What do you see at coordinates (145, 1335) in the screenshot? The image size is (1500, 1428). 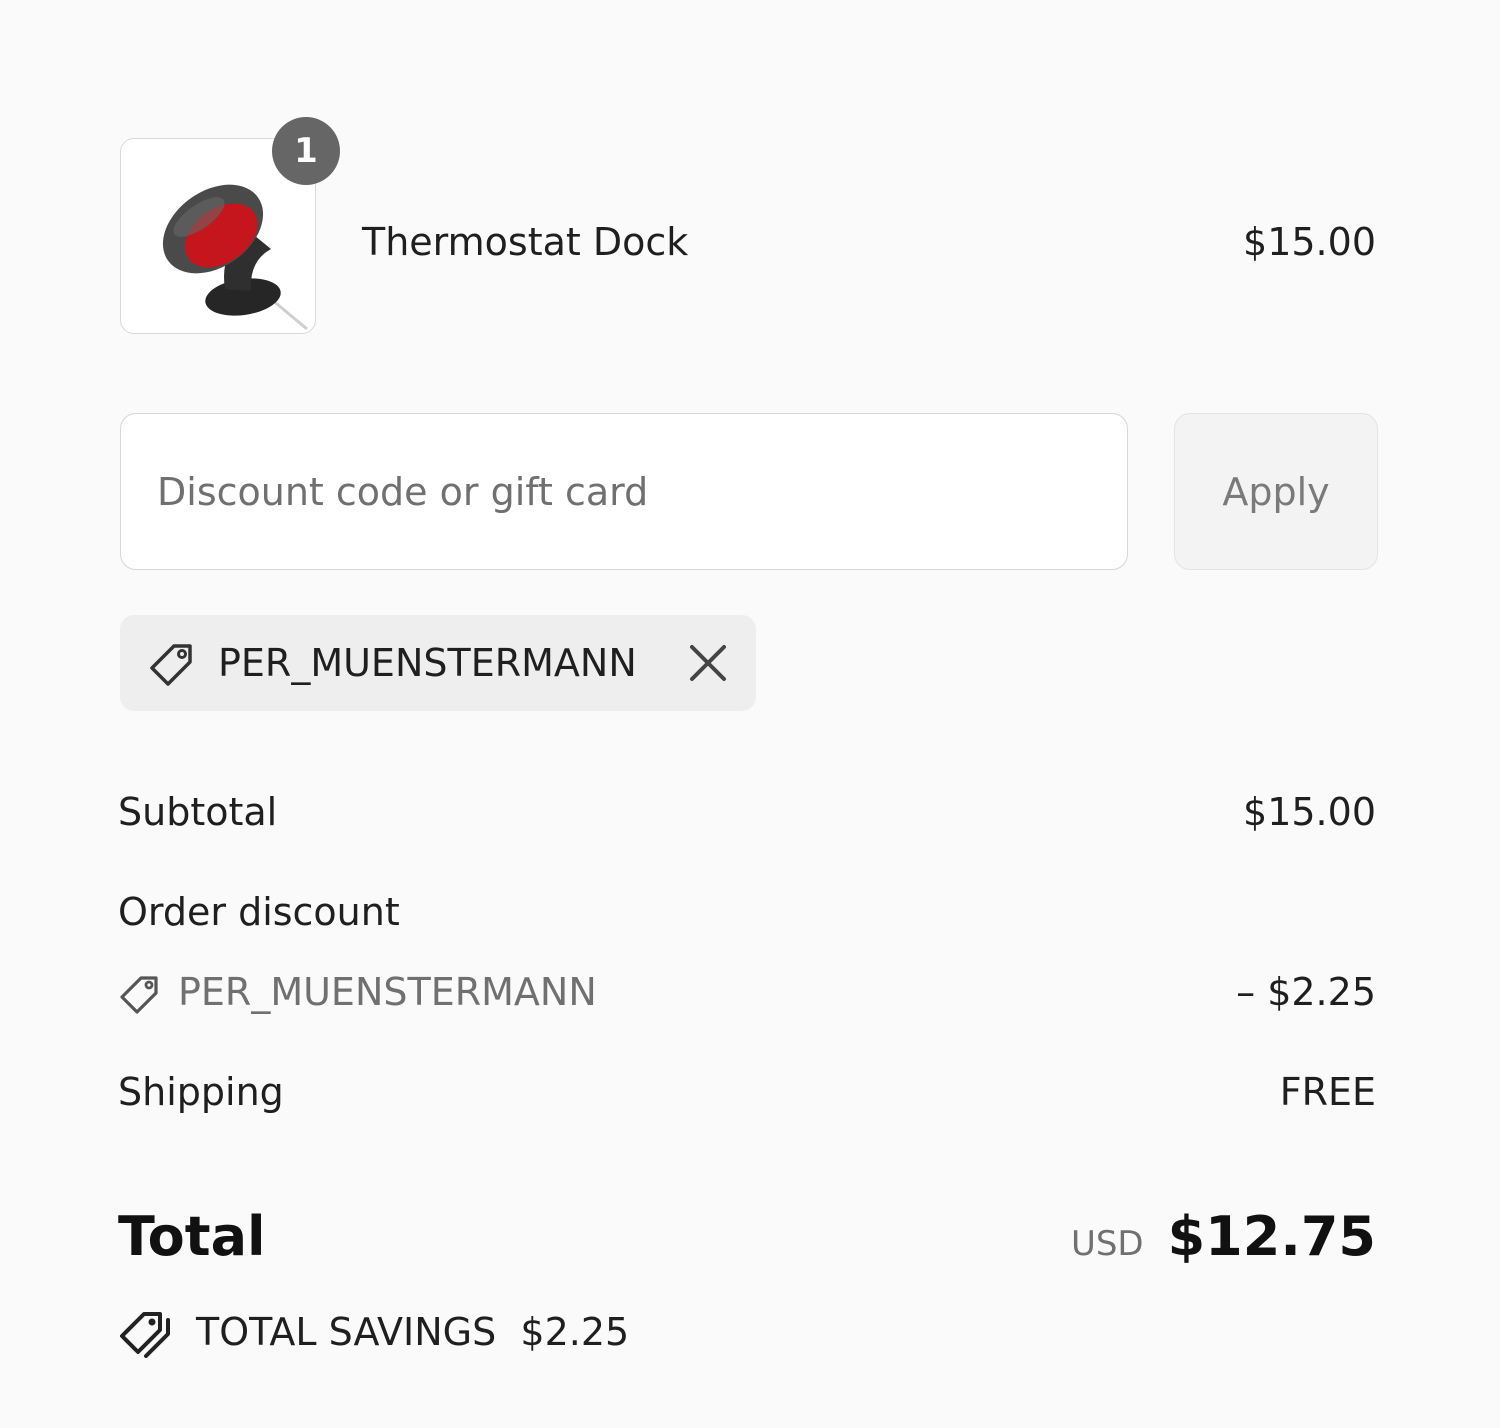 I see `tags-icon` at bounding box center [145, 1335].